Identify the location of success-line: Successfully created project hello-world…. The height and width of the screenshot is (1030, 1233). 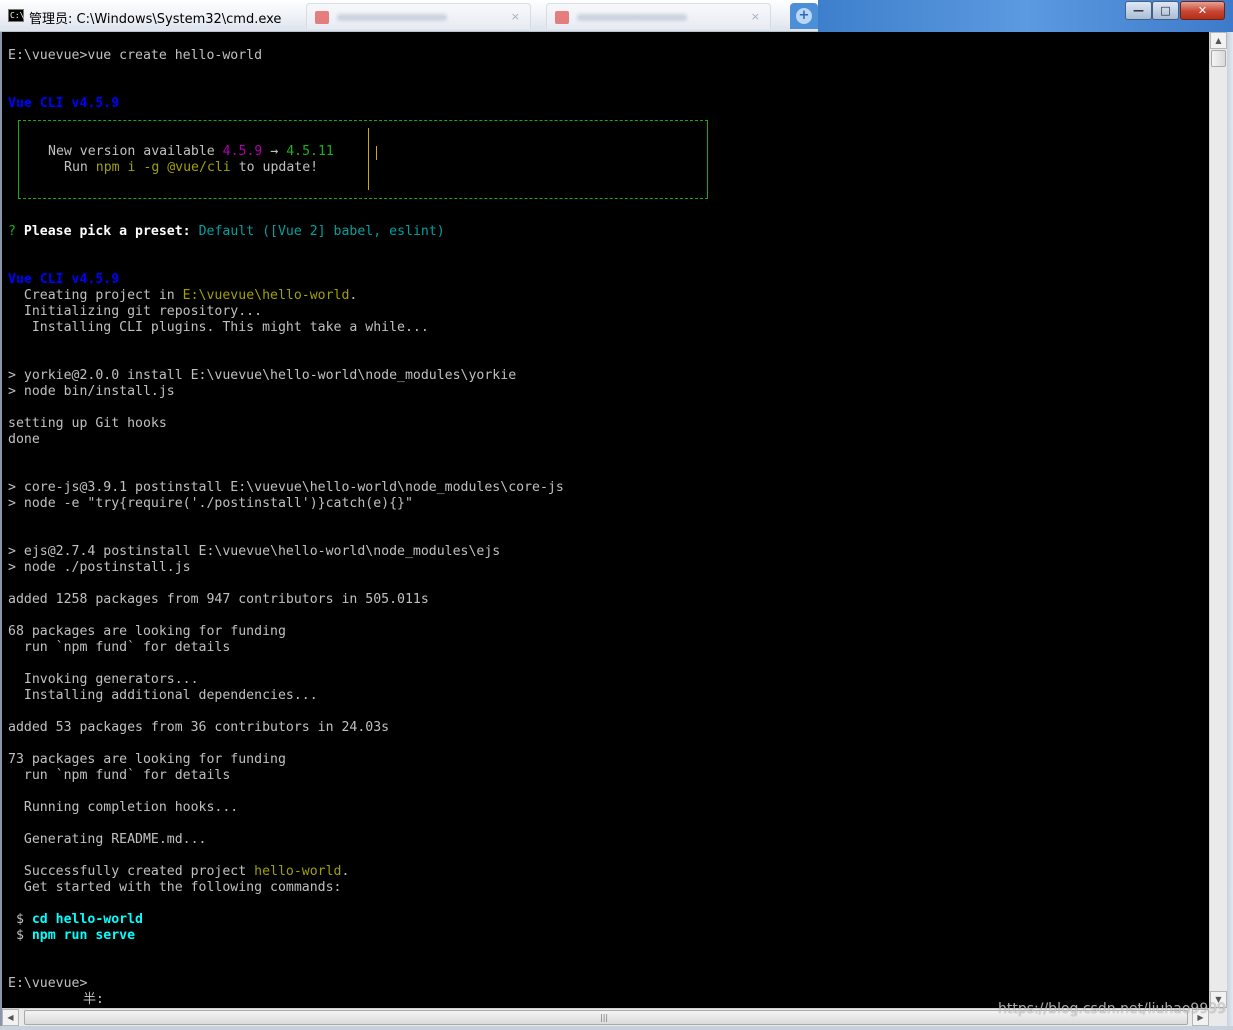
(179, 872).